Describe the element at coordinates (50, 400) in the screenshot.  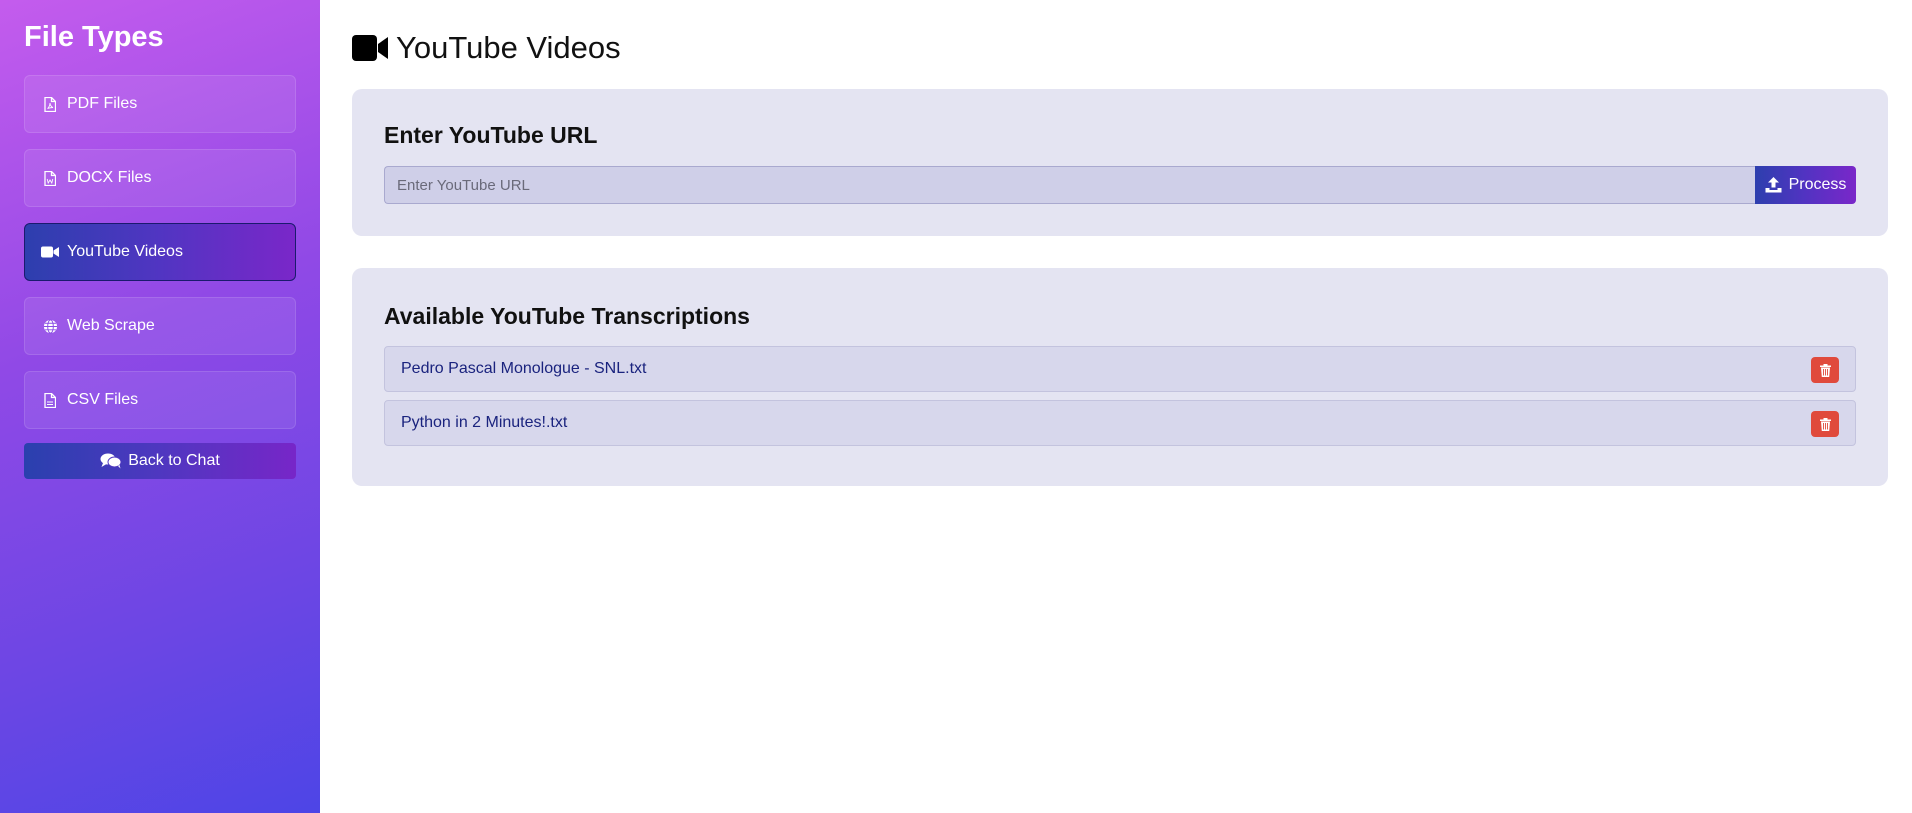
I see `csv-file-icon` at that location.